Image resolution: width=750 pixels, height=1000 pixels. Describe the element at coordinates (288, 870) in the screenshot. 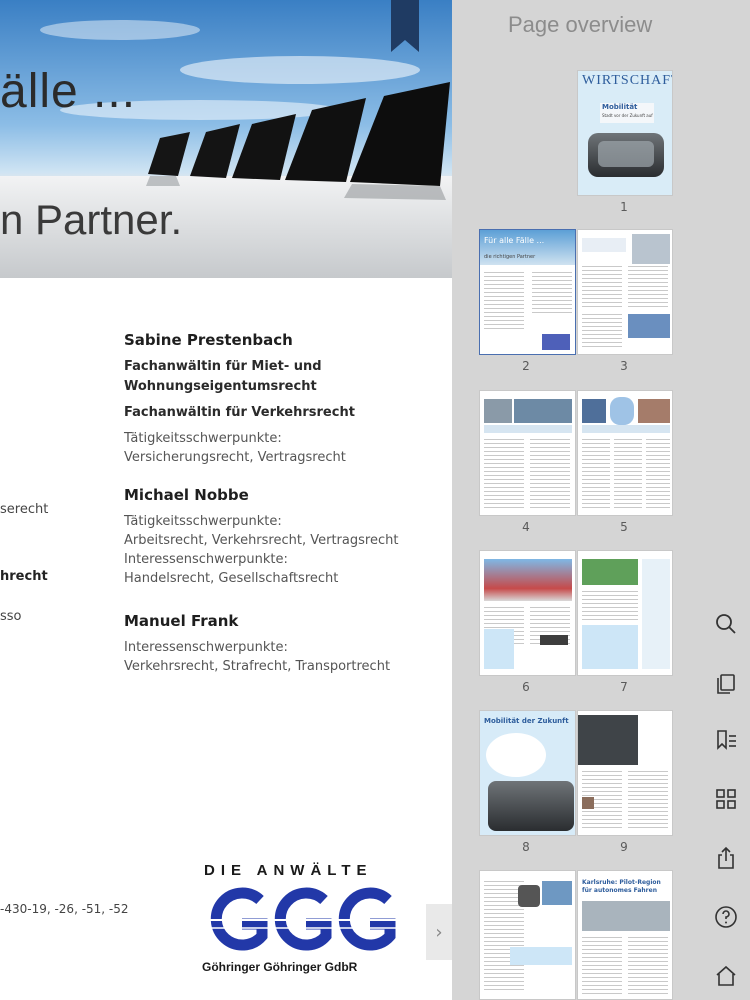

I see `logo-top-text: DIE ANWÄLTE` at that location.